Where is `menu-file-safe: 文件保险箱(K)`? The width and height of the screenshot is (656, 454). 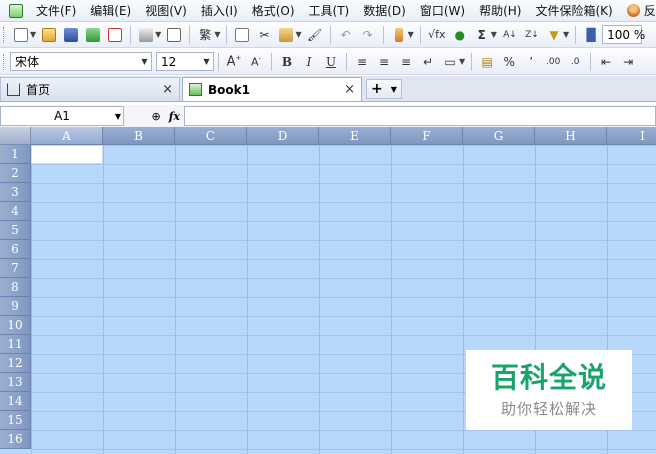
menu-file-safe: 文件保险箱(K) is located at coordinates (573, 10).